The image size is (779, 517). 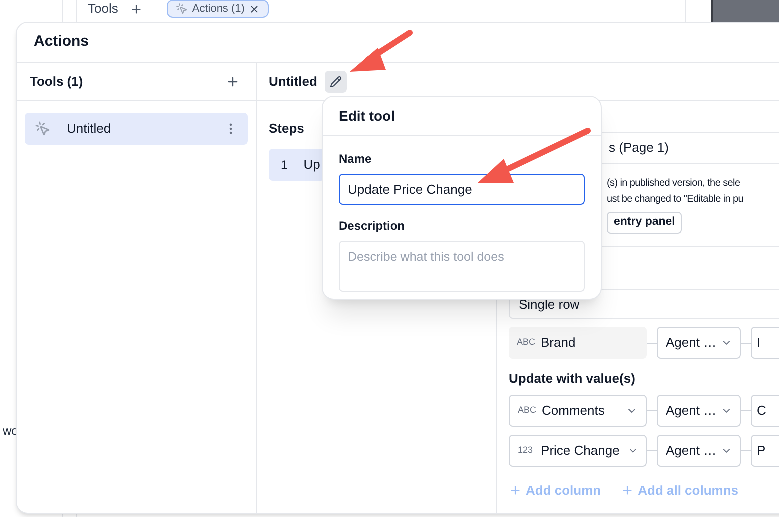 I want to click on steps-heading: Steps, so click(x=286, y=129).